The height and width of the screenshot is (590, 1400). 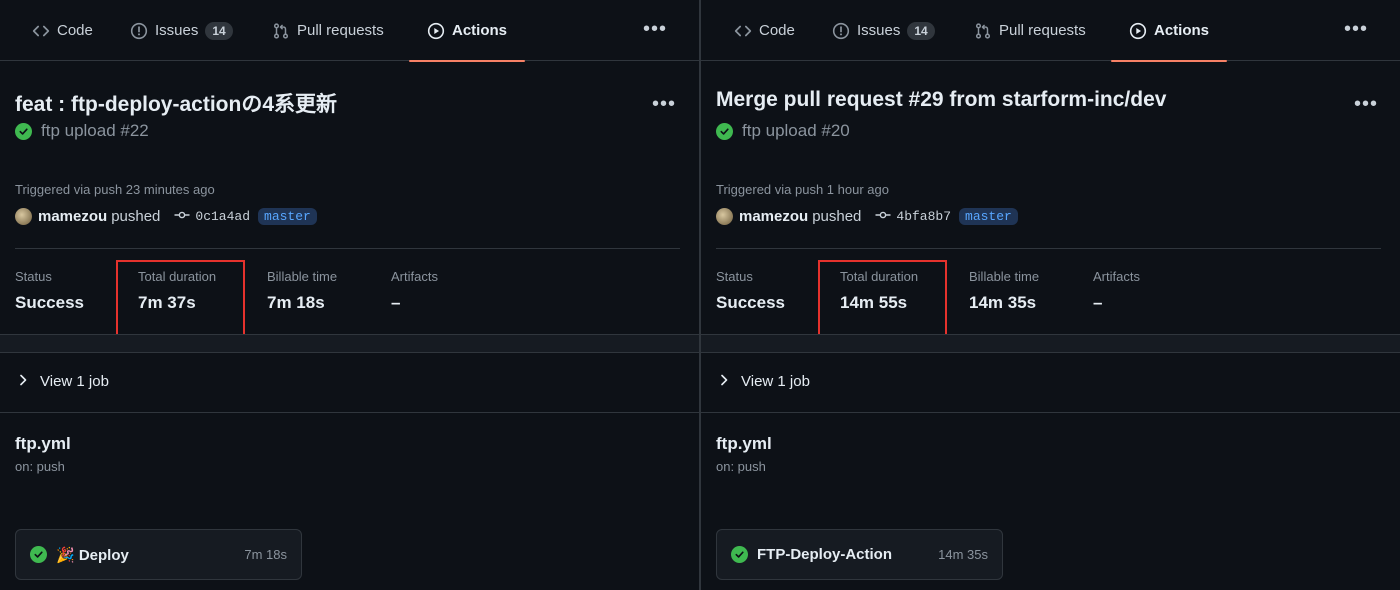 I want to click on commit-link: 0c1a4ad, so click(x=212, y=217).